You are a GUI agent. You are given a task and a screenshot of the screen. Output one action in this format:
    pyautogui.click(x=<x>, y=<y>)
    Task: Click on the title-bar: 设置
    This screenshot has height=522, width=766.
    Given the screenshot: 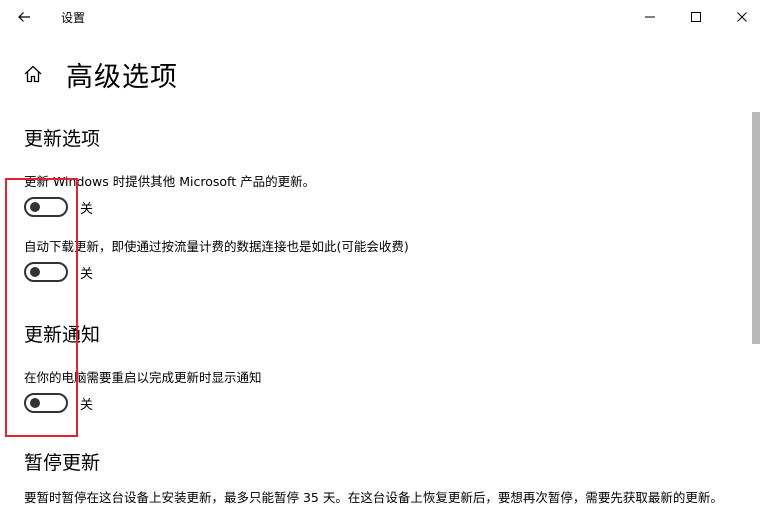 What is the action you would take?
    pyautogui.click(x=383, y=17)
    